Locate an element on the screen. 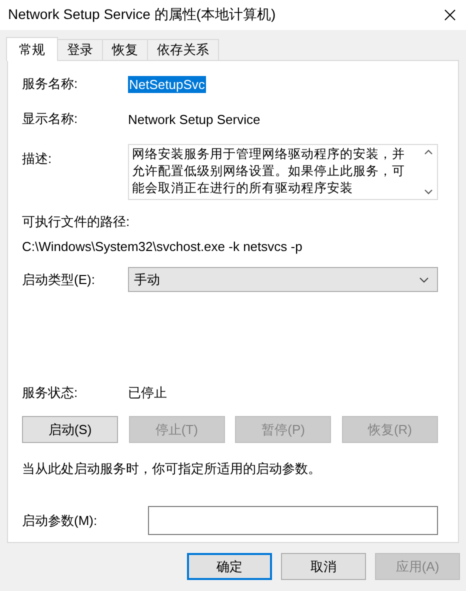 This screenshot has width=466, height=591. tab: 常规 is located at coordinates (32, 49).